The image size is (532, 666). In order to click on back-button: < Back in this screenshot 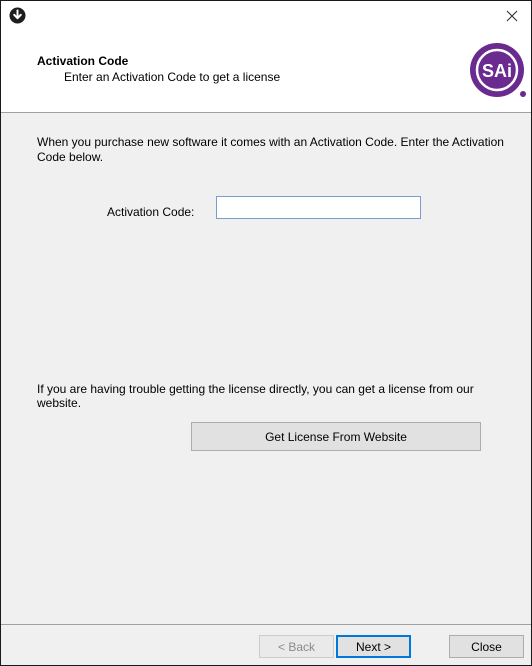, I will do `click(296, 646)`.